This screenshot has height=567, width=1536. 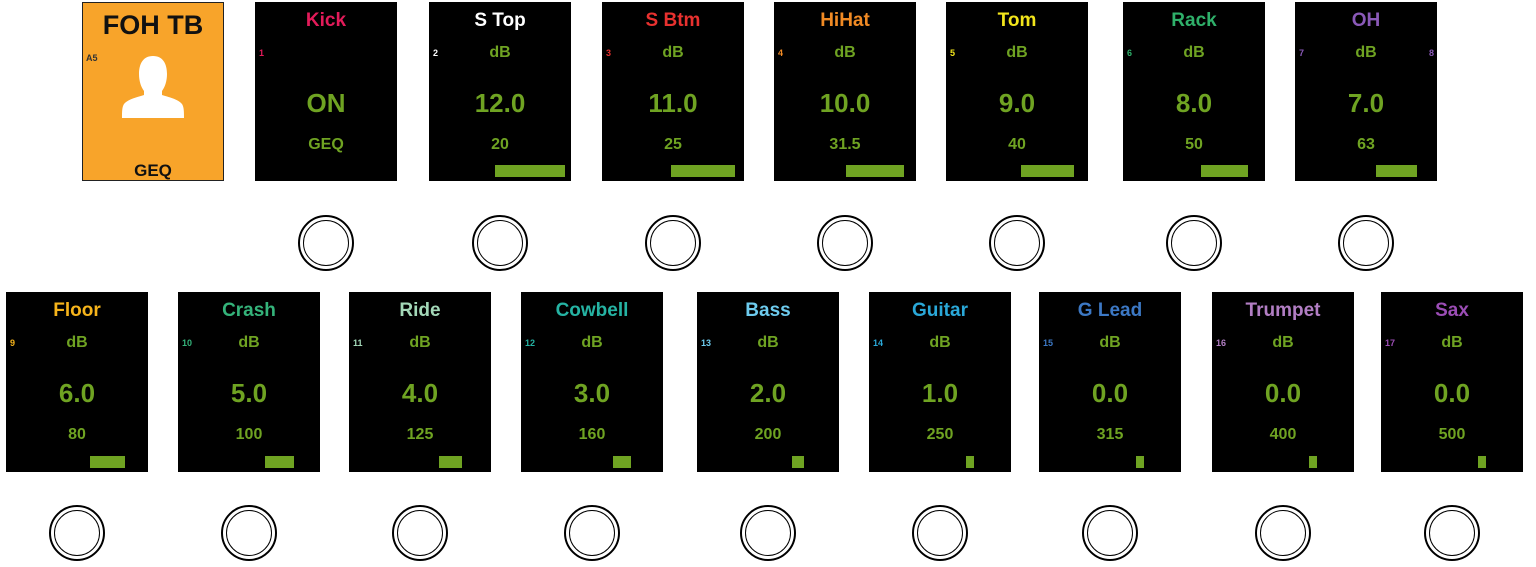 I want to click on channel-strip-floor: Floor 9 dB 6.0 80, so click(x=77, y=382).